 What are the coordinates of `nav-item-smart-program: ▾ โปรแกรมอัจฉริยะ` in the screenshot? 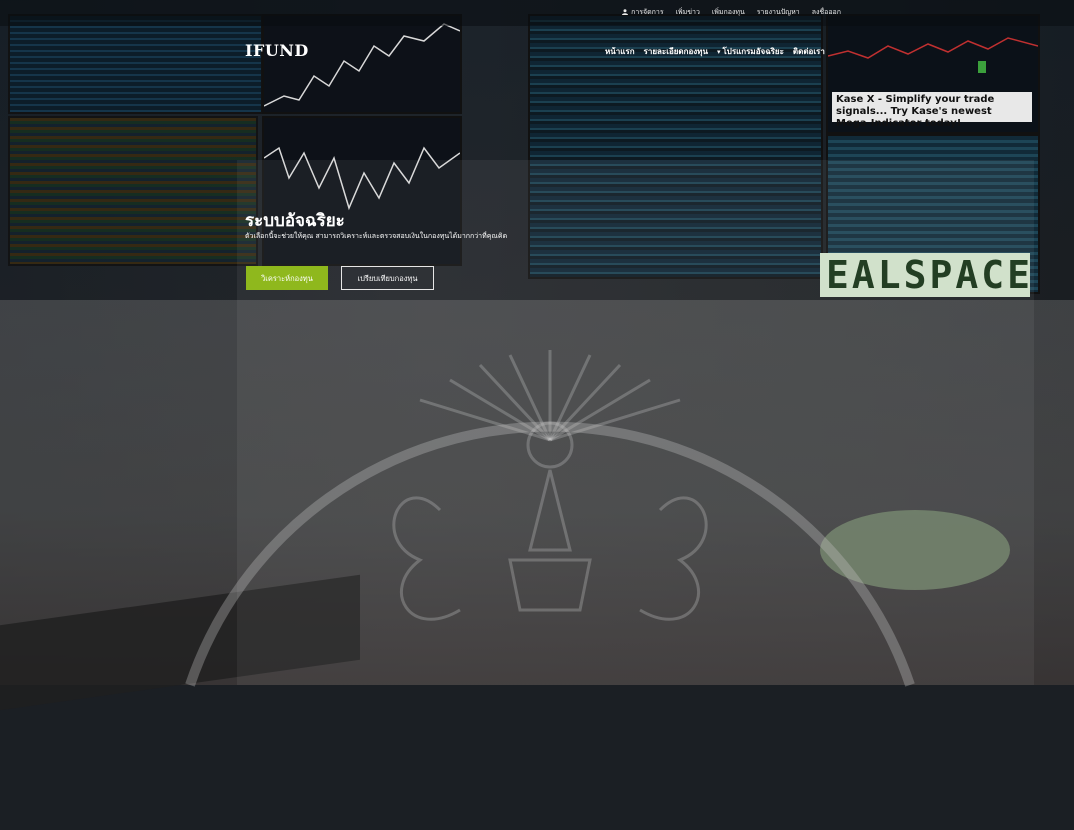 It's located at (750, 51).